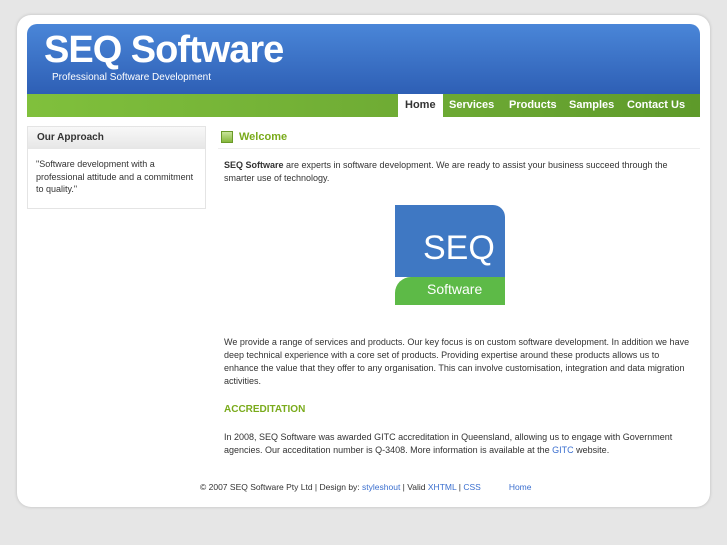  I want to click on accreditation-text-end: website., so click(591, 450).